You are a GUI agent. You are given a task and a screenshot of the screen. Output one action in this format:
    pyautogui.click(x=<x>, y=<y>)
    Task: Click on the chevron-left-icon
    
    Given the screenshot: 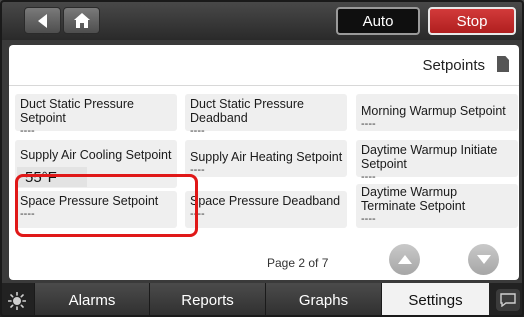 What is the action you would take?
    pyautogui.click(x=42, y=20)
    